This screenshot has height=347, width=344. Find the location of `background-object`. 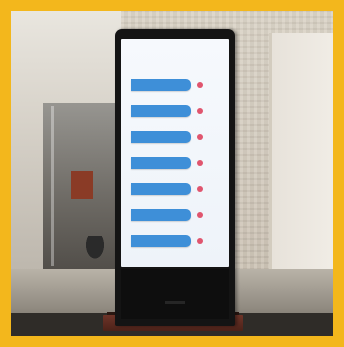

background-object is located at coordinates (82, 185).